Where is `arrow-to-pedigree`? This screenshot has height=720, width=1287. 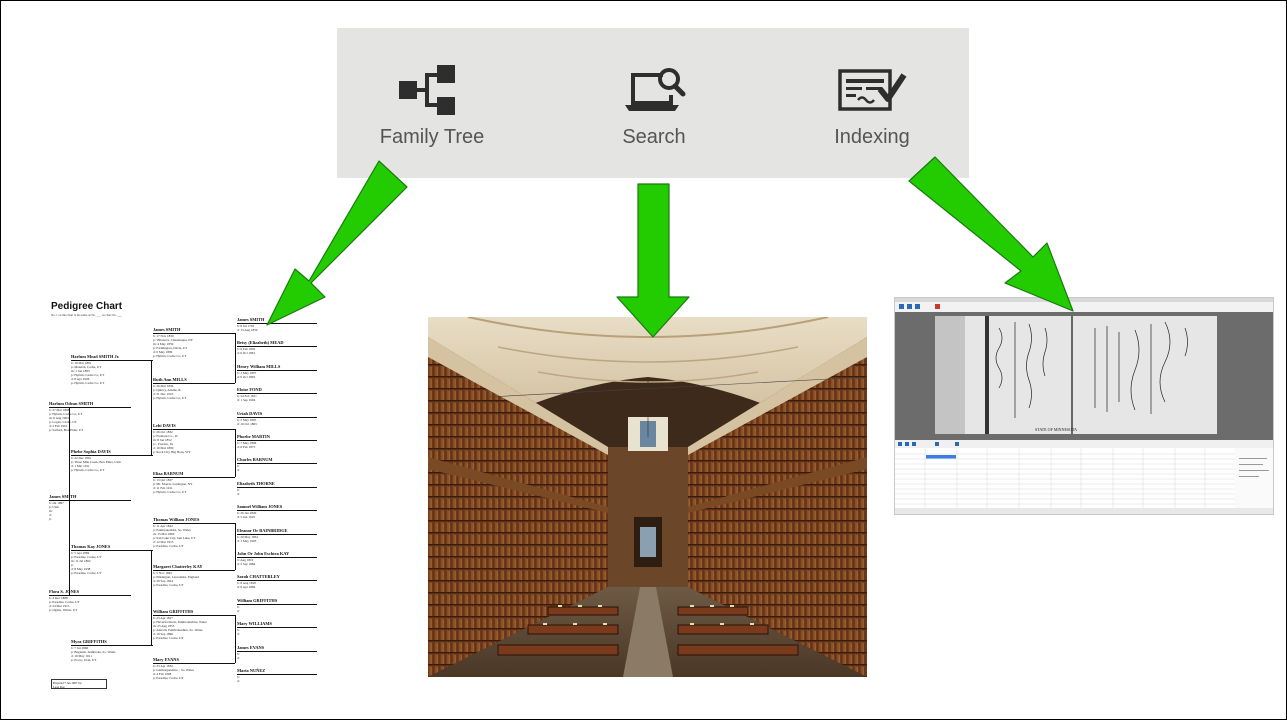 arrow-to-pedigree is located at coordinates (337, 243).